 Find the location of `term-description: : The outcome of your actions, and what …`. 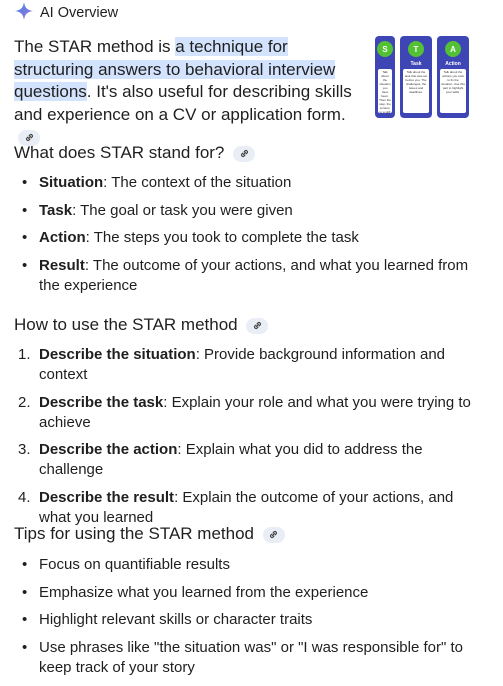

term-description: : The outcome of your actions, and what … is located at coordinates (254, 275).